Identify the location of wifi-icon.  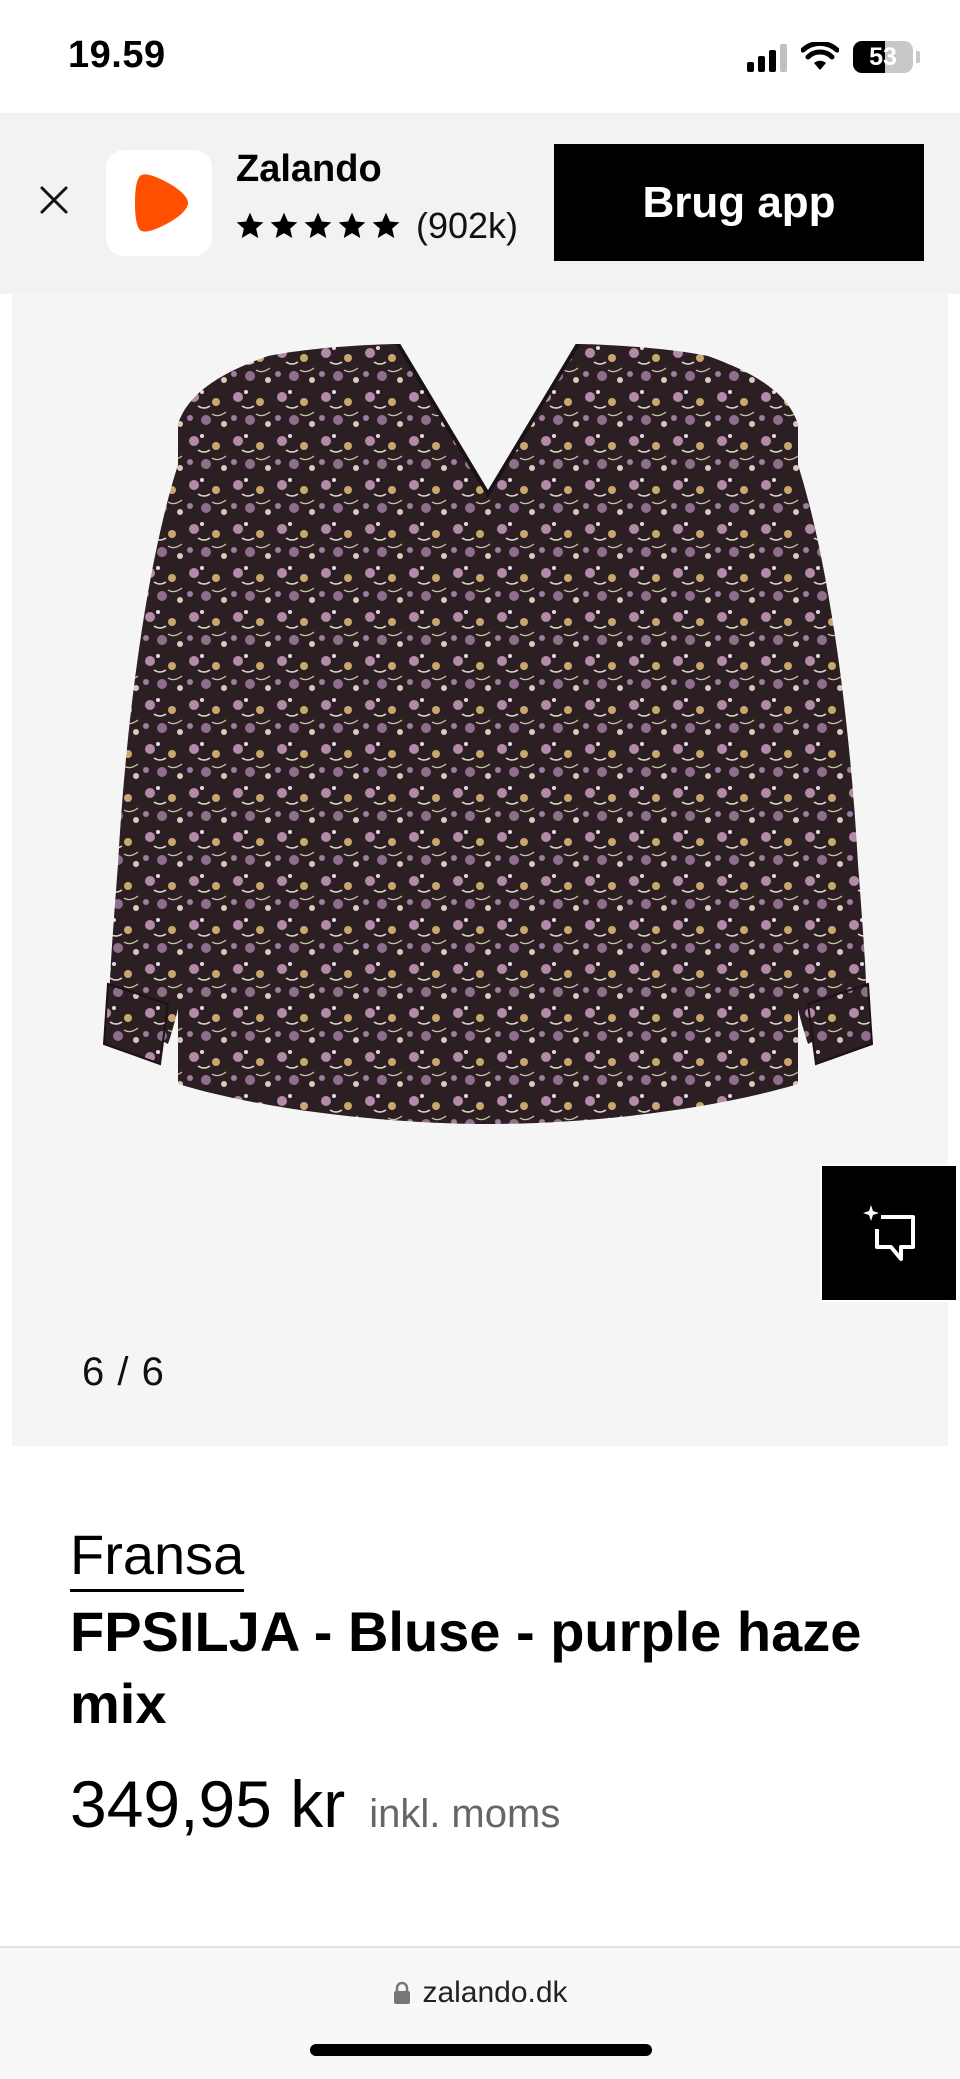
(820, 56).